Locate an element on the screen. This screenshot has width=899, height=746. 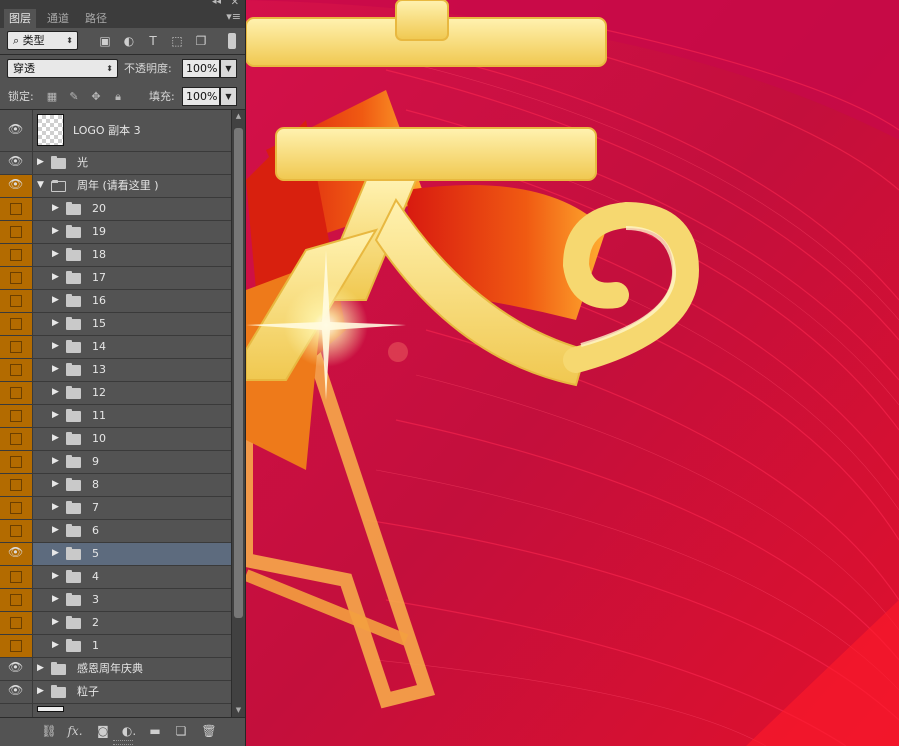
new-adjustment-layer-icon: ◐. is located at coordinates (129, 731).